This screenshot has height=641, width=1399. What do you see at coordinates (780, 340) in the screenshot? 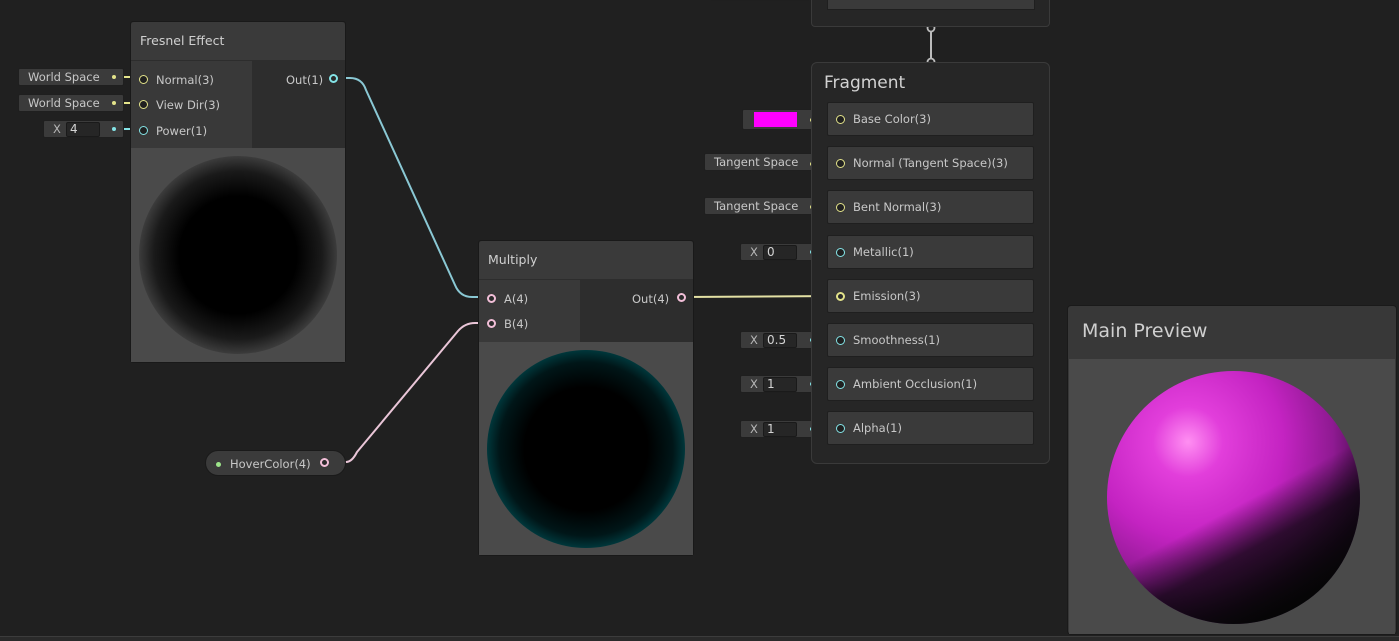
I see `smoothness-value-field: 0.5` at bounding box center [780, 340].